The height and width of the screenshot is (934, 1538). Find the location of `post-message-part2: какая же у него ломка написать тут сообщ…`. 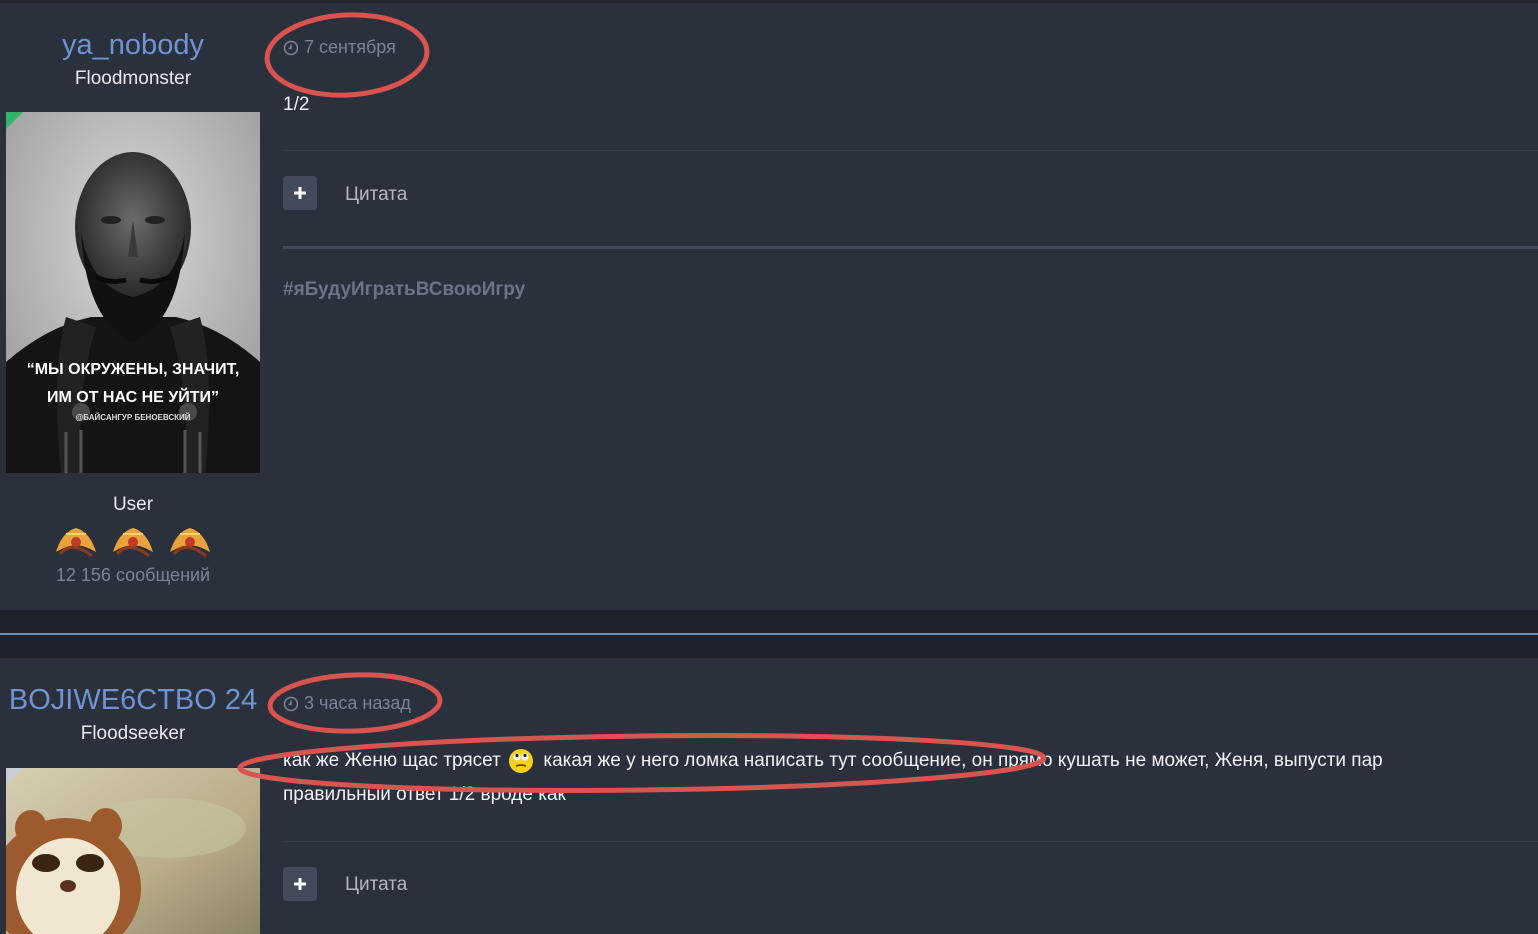

post-message-part2: какая же у него ломка написать тут сообщ… is located at coordinates (963, 760).